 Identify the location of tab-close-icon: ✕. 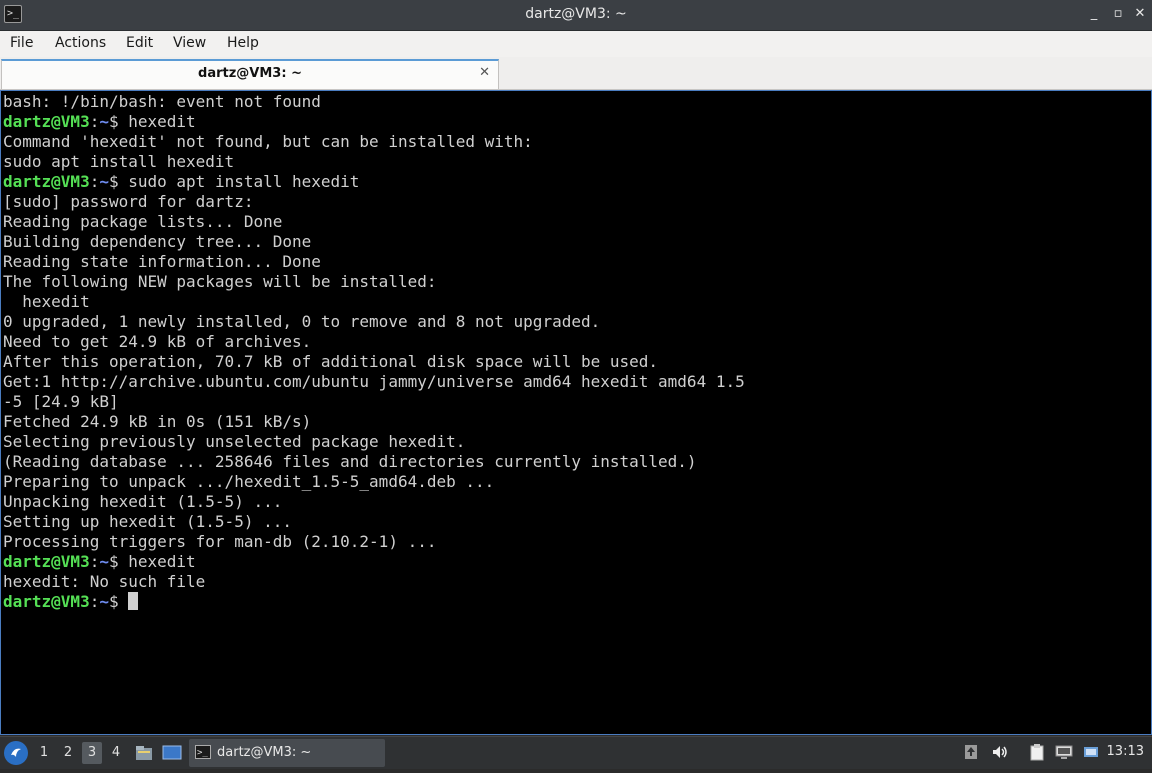
(484, 72).